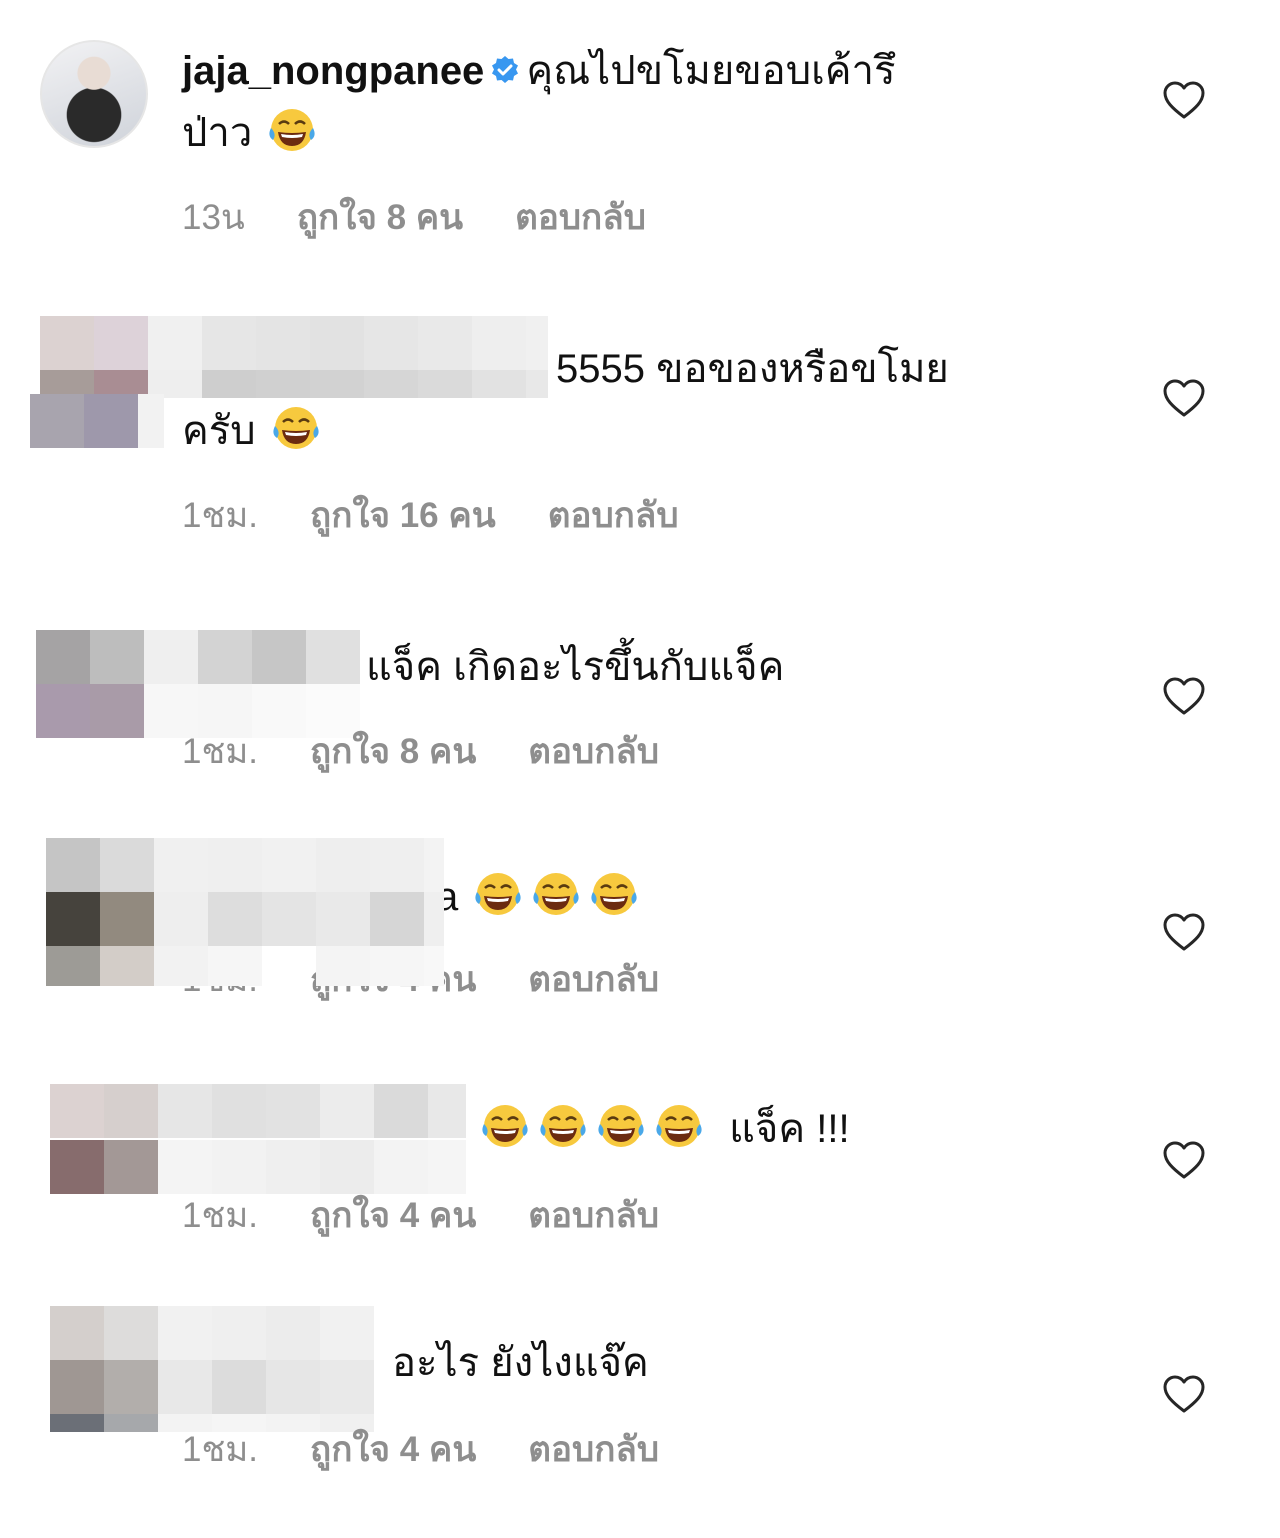 This screenshot has width=1280, height=1538. I want to click on comment-text: 5555 ขอของหรือขโมย, so click(856, 369).